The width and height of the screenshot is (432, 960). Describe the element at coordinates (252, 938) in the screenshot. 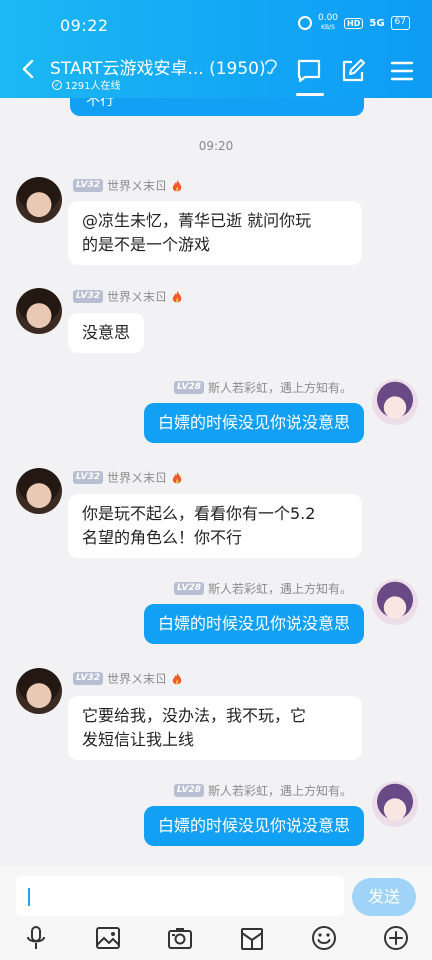

I see `gift-icon` at that location.